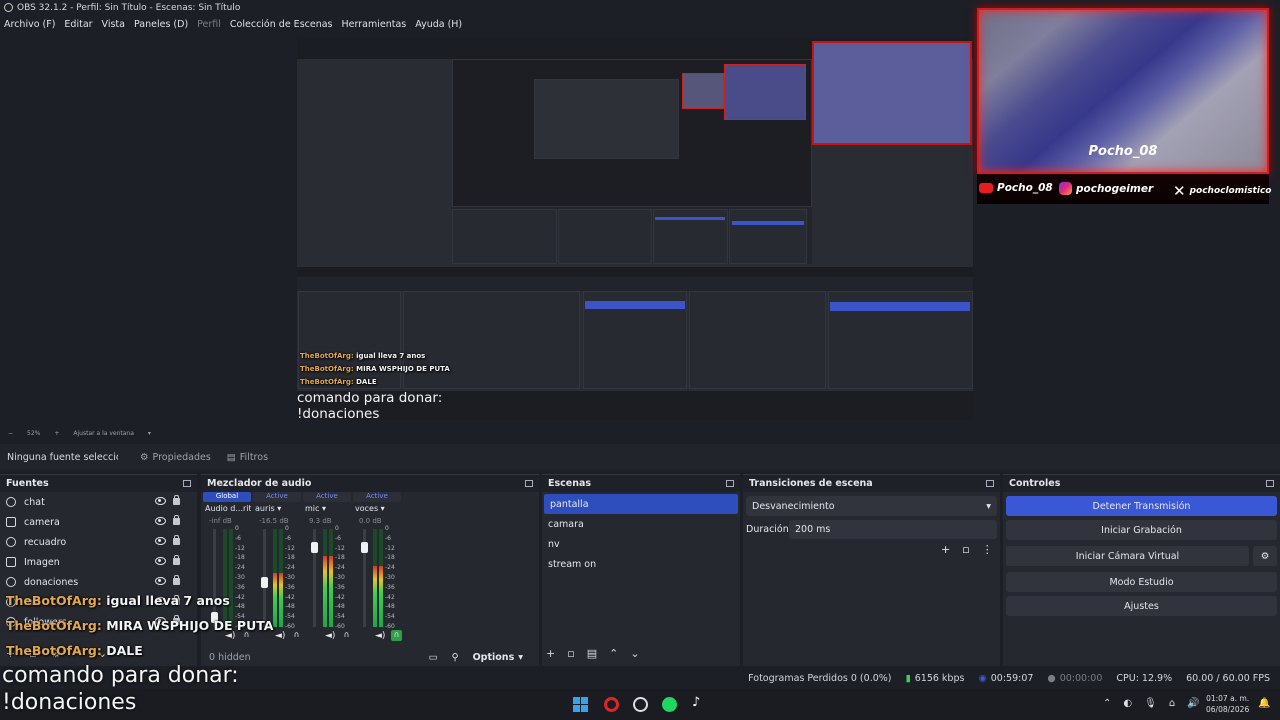  I want to click on browser-icon, so click(11, 542).